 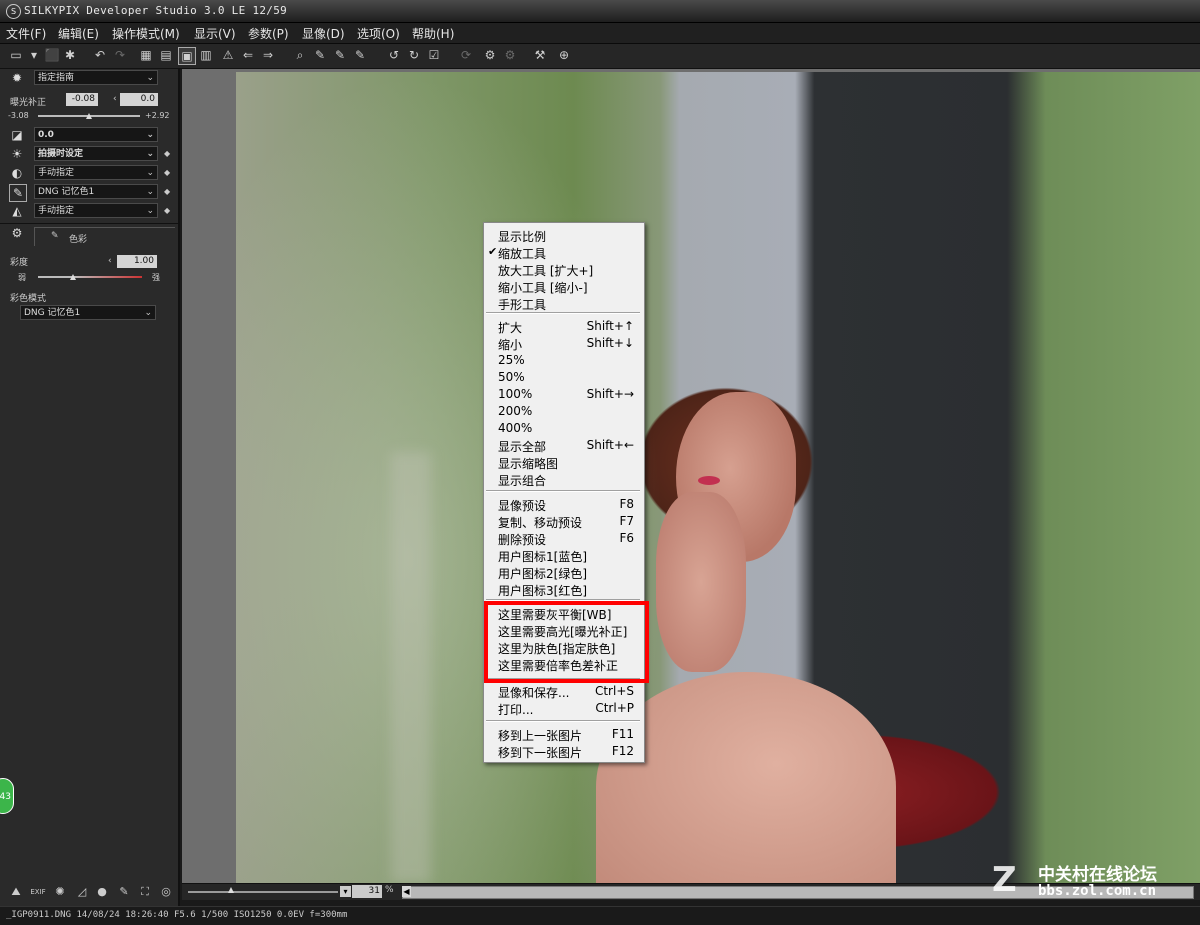 What do you see at coordinates (167, 172) in the screenshot?
I see `contrast-diamond-icon: ◆` at bounding box center [167, 172].